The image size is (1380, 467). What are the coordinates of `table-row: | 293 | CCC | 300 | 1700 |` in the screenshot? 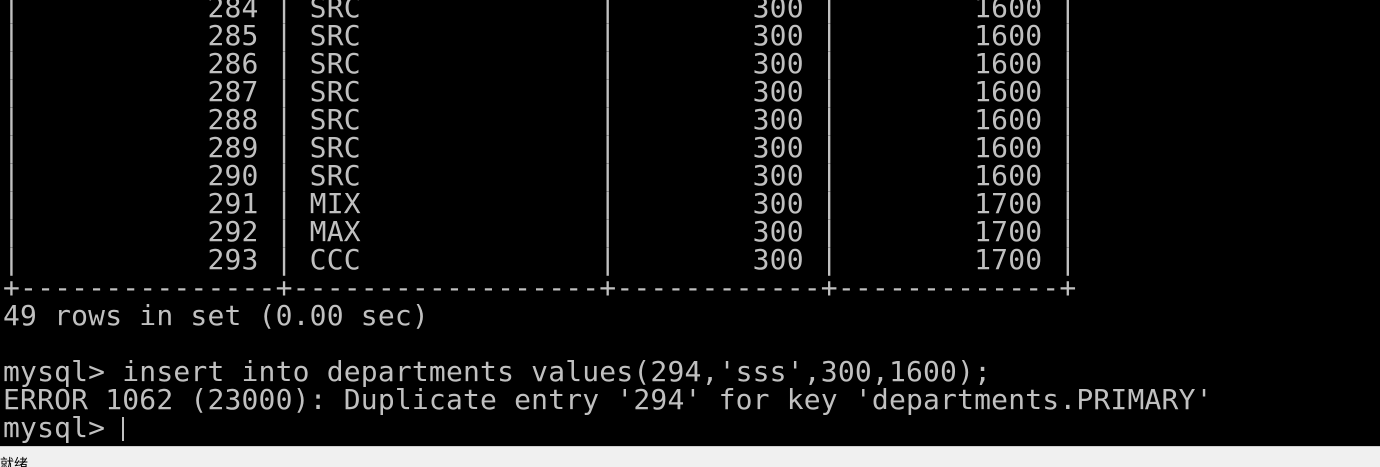 It's located at (540, 259).